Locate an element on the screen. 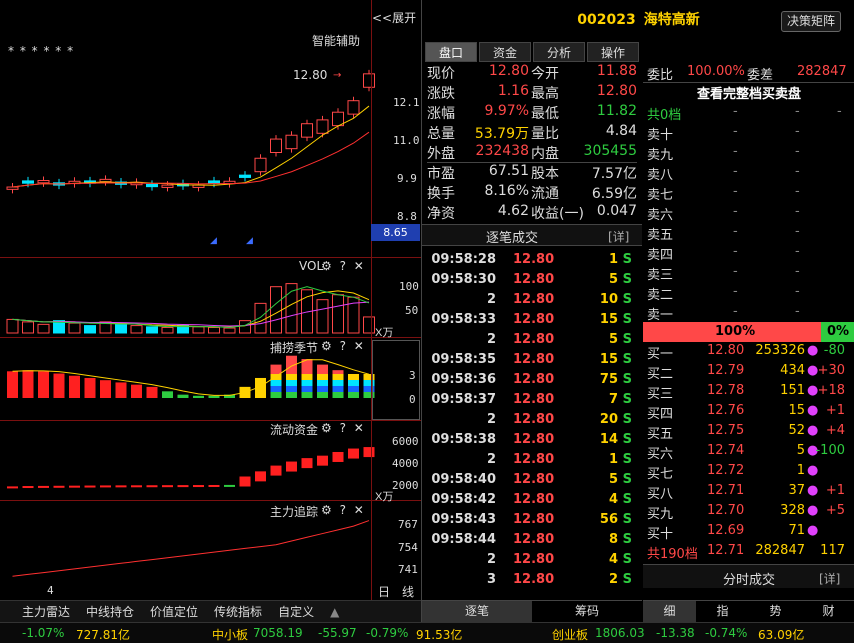  tab-analysis: 分析 is located at coordinates (559, 52).